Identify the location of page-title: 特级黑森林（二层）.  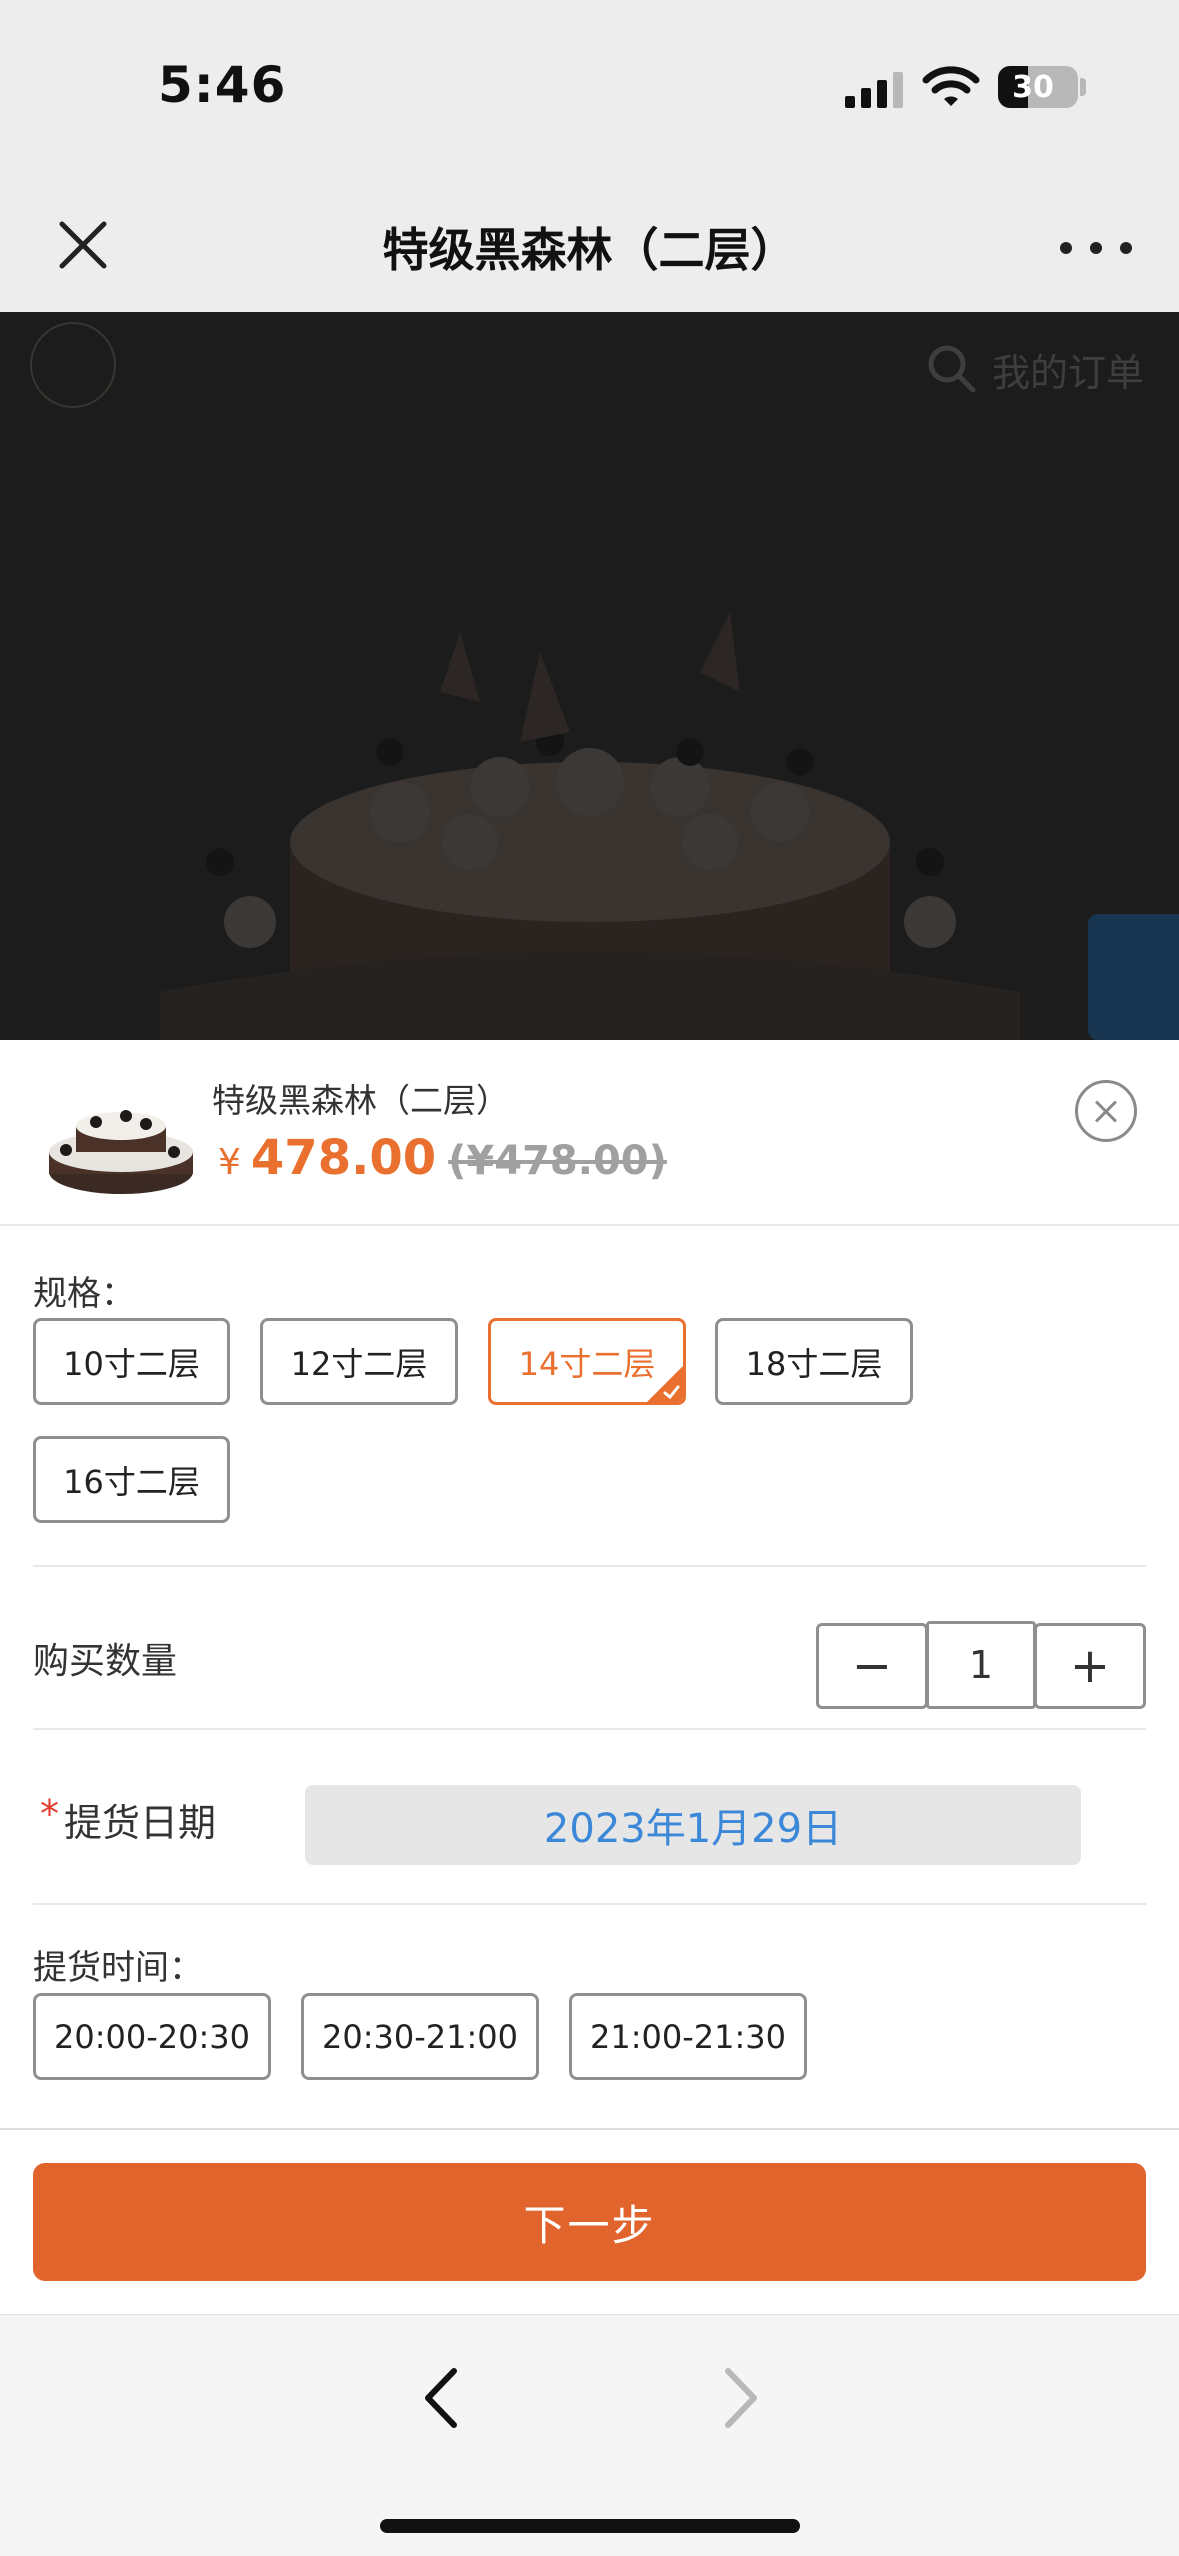
(589, 250).